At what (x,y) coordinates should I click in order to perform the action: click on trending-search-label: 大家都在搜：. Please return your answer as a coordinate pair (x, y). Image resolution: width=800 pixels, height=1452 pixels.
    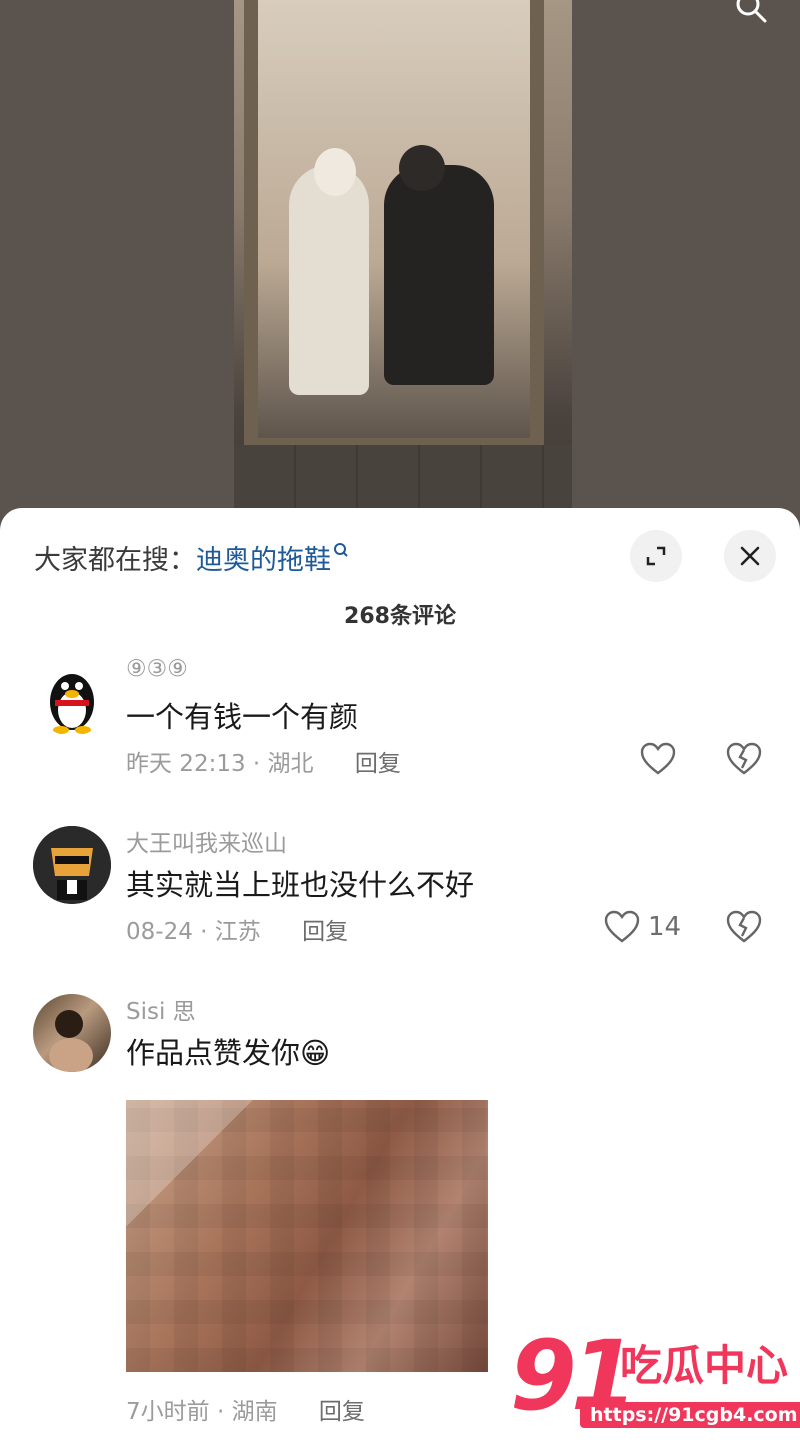
    Looking at the image, I should click on (115, 560).